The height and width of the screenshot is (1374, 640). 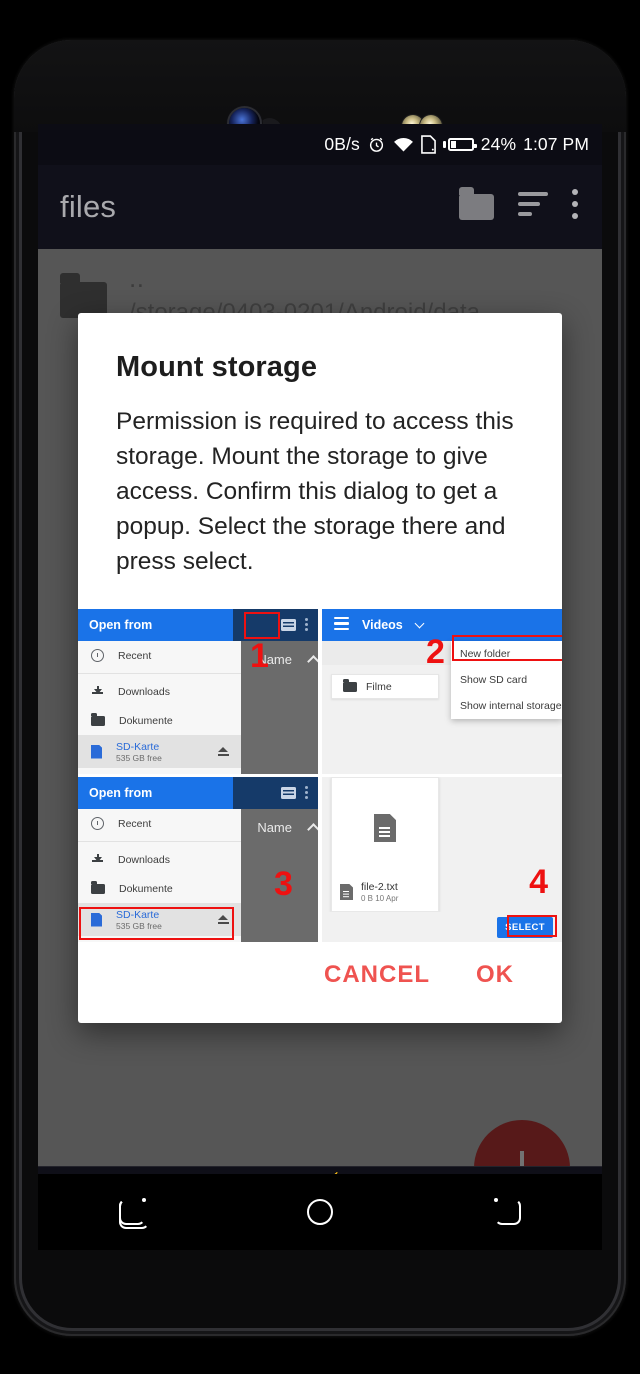 I want to click on picker-header: Videos, so click(x=382, y=625).